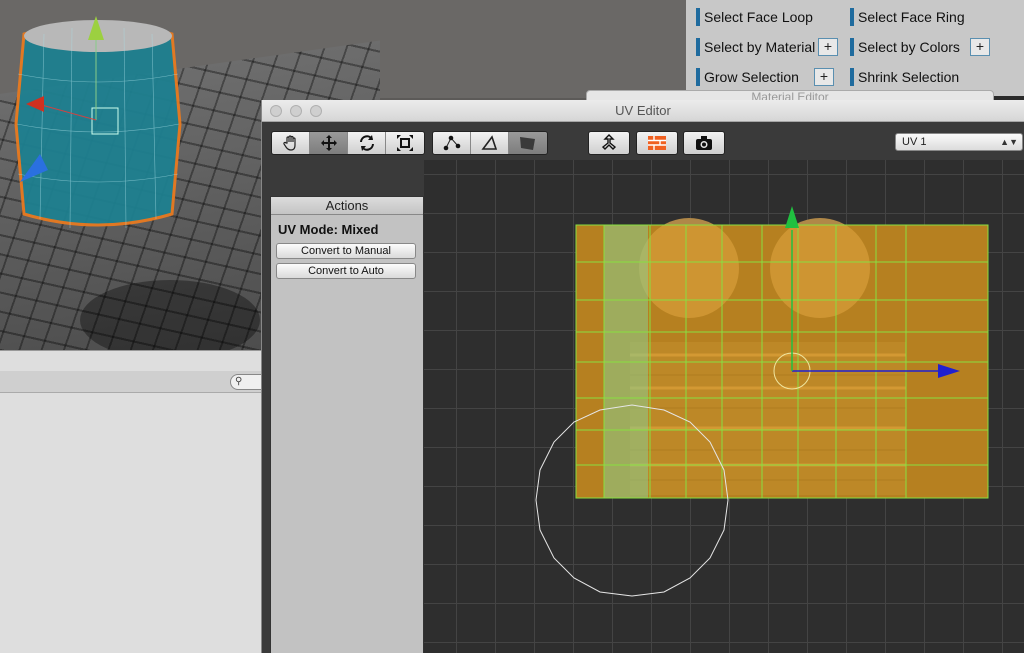  Describe the element at coordinates (753, 47) in the screenshot. I see `select-by-material-button: Select by Material` at that location.